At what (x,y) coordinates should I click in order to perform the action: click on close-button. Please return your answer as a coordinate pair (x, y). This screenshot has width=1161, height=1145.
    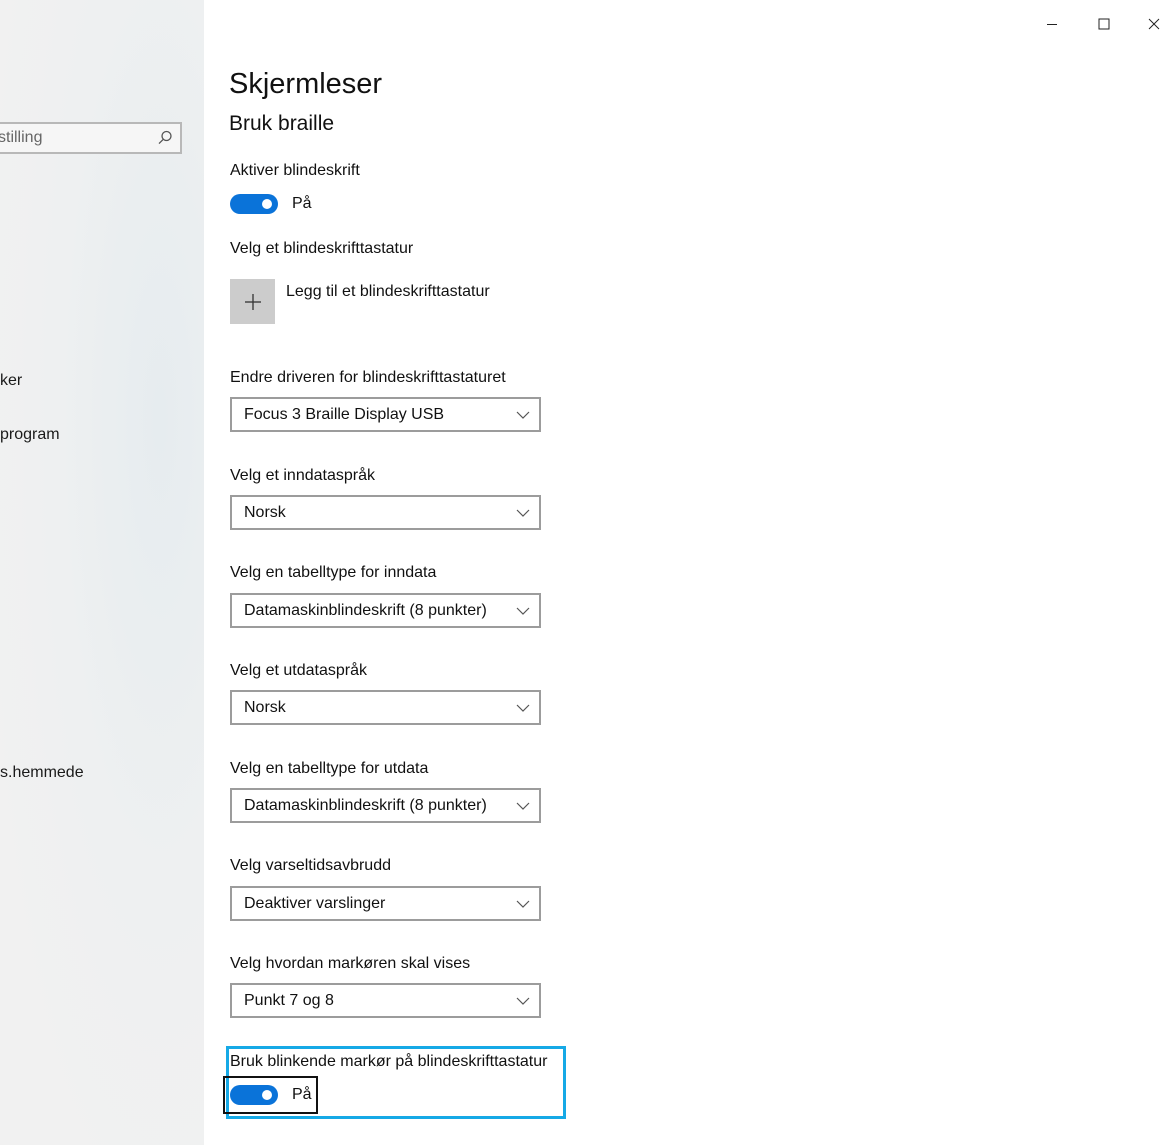
    Looking at the image, I should click on (1148, 24).